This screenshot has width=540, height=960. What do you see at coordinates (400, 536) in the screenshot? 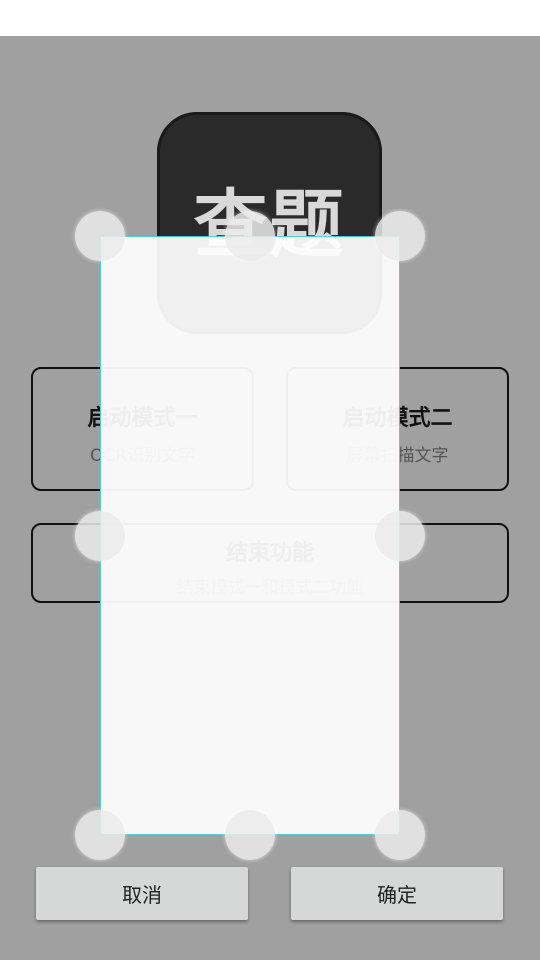
I see `crop-handle-middle-right` at bounding box center [400, 536].